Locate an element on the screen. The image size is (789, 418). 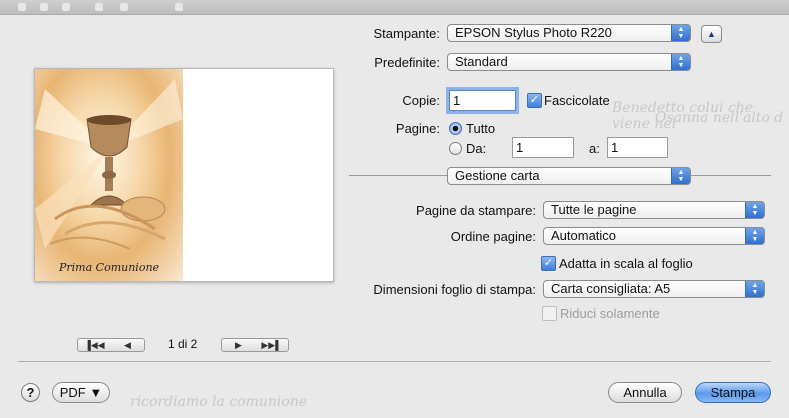
help-icon: ? is located at coordinates (30, 392).